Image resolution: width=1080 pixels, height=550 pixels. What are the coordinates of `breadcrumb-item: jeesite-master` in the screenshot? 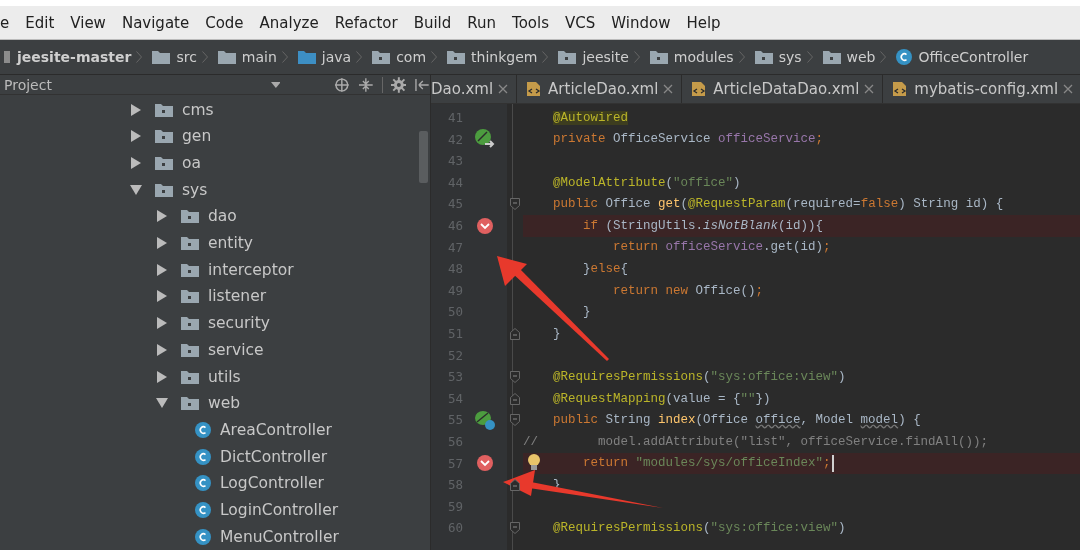 It's located at (68, 57).